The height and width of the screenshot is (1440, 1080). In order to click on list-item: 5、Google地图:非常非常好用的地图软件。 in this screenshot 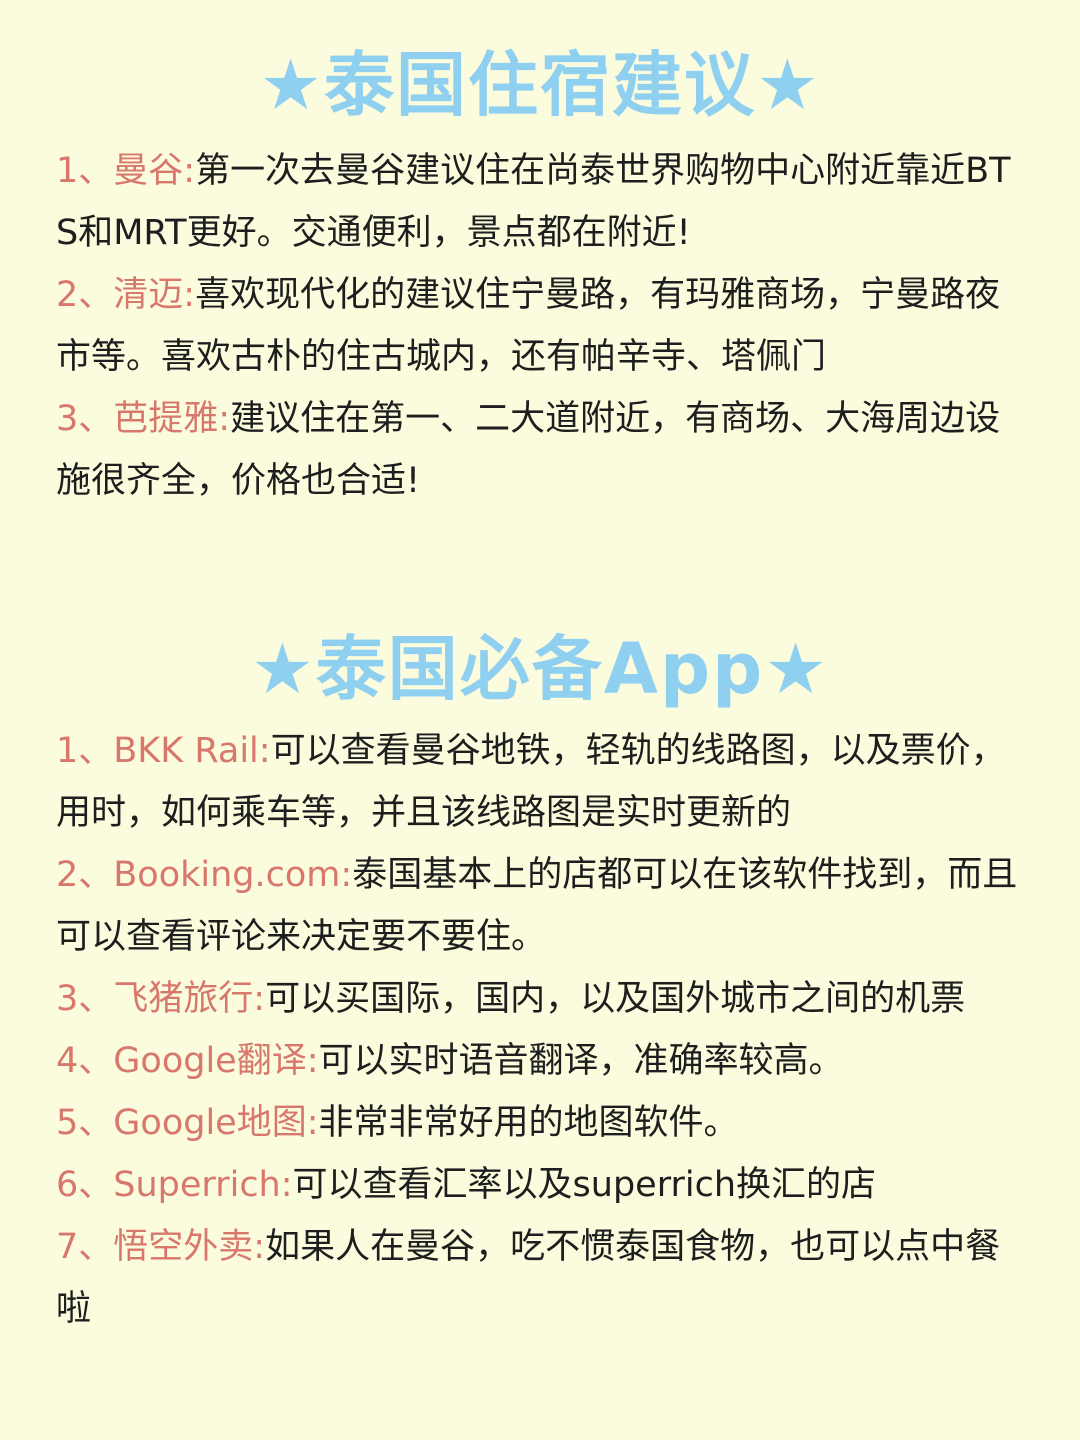, I will do `click(543, 1123)`.